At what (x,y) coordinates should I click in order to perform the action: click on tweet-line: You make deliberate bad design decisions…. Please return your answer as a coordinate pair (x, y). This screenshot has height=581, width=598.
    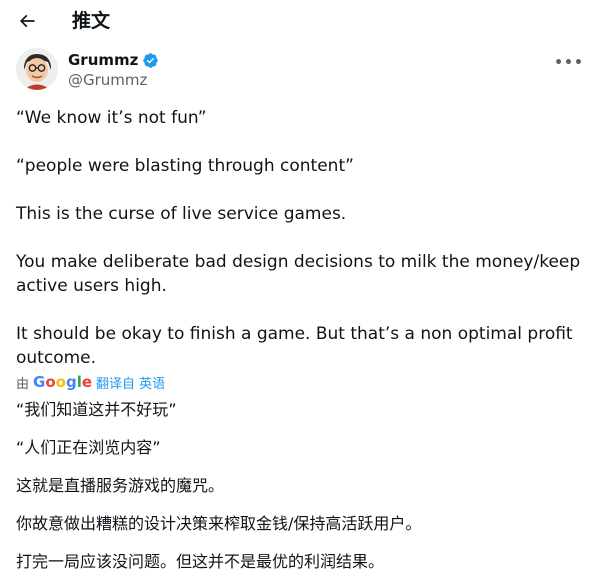
    Looking at the image, I should click on (298, 274).